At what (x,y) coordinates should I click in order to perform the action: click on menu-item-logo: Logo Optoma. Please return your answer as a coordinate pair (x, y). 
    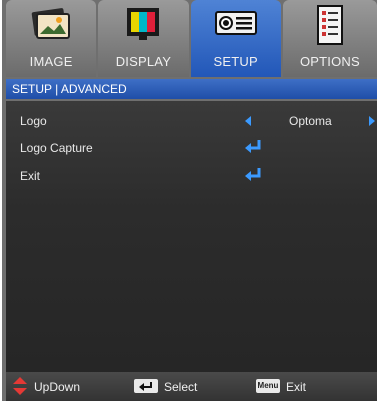
    Looking at the image, I should click on (191, 121).